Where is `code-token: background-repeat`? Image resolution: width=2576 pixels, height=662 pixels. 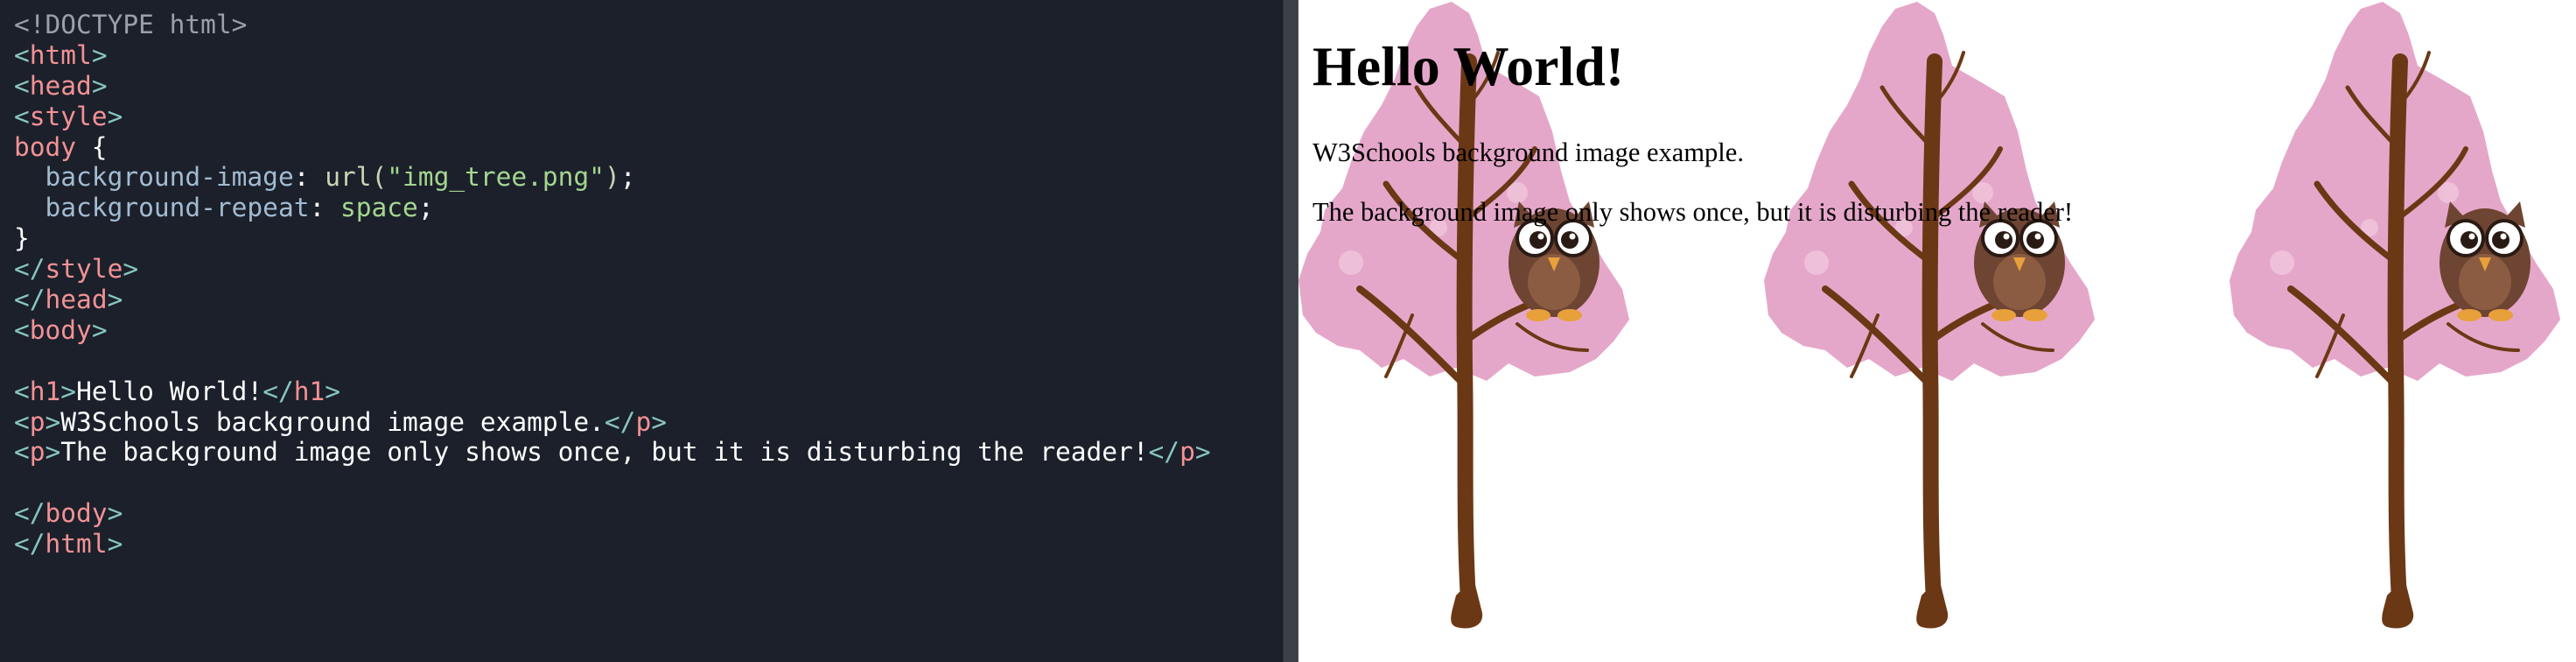 code-token: background-repeat is located at coordinates (177, 208).